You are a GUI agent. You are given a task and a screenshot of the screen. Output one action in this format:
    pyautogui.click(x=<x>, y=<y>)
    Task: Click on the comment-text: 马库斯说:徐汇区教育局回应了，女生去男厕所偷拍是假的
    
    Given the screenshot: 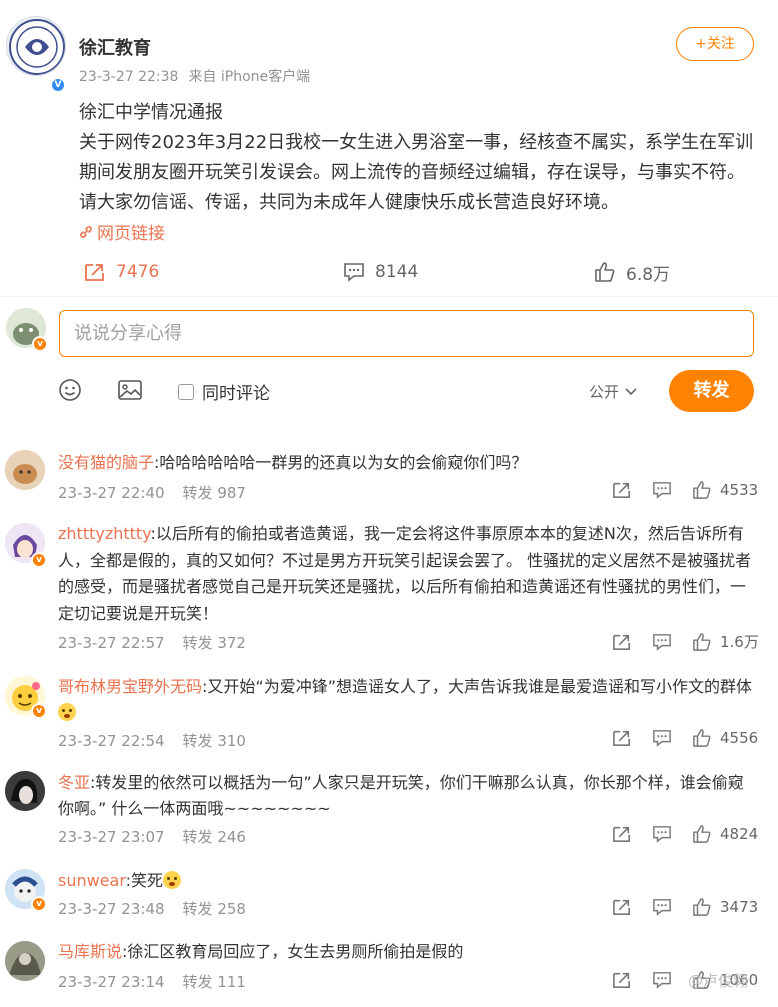 What is the action you would take?
    pyautogui.click(x=408, y=952)
    